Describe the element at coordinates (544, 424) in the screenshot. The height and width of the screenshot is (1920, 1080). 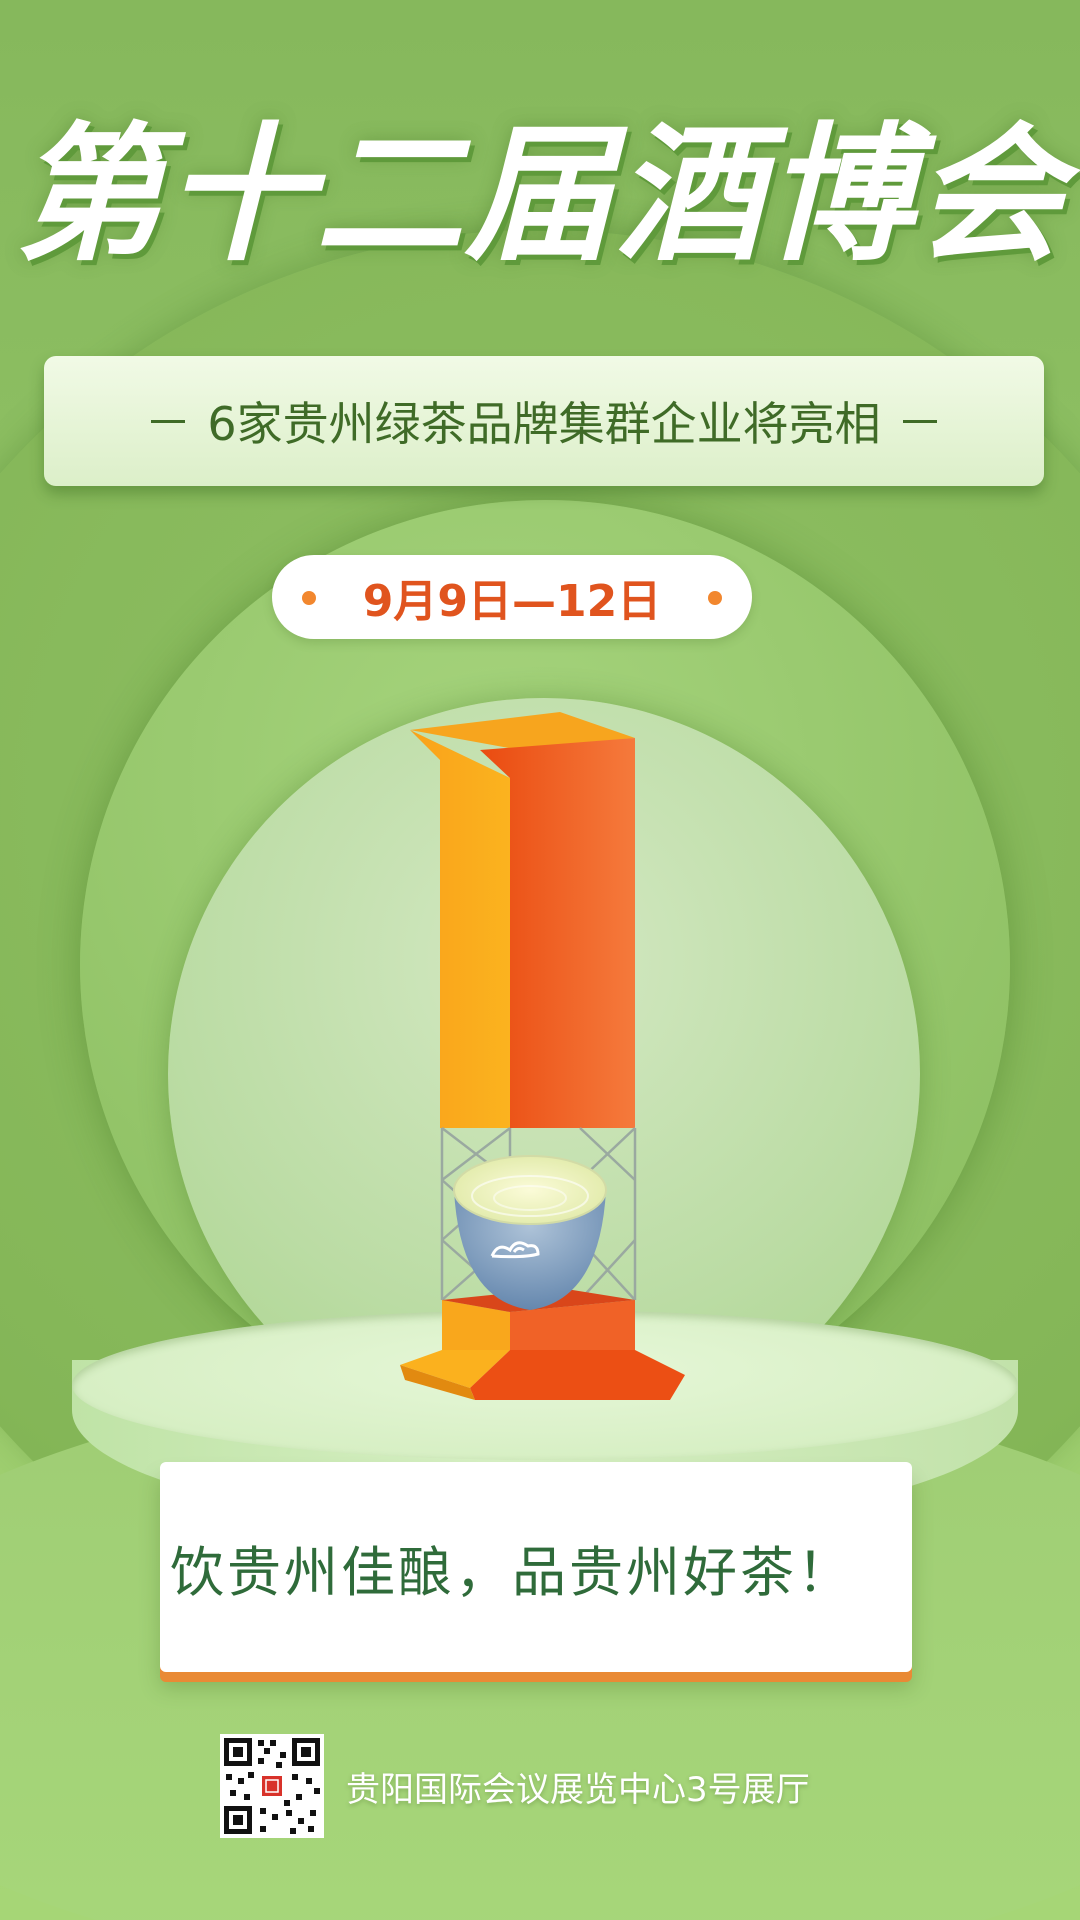
I see `subtitle-text: 6家贵州绿茶品牌集群企业将亮相` at that location.